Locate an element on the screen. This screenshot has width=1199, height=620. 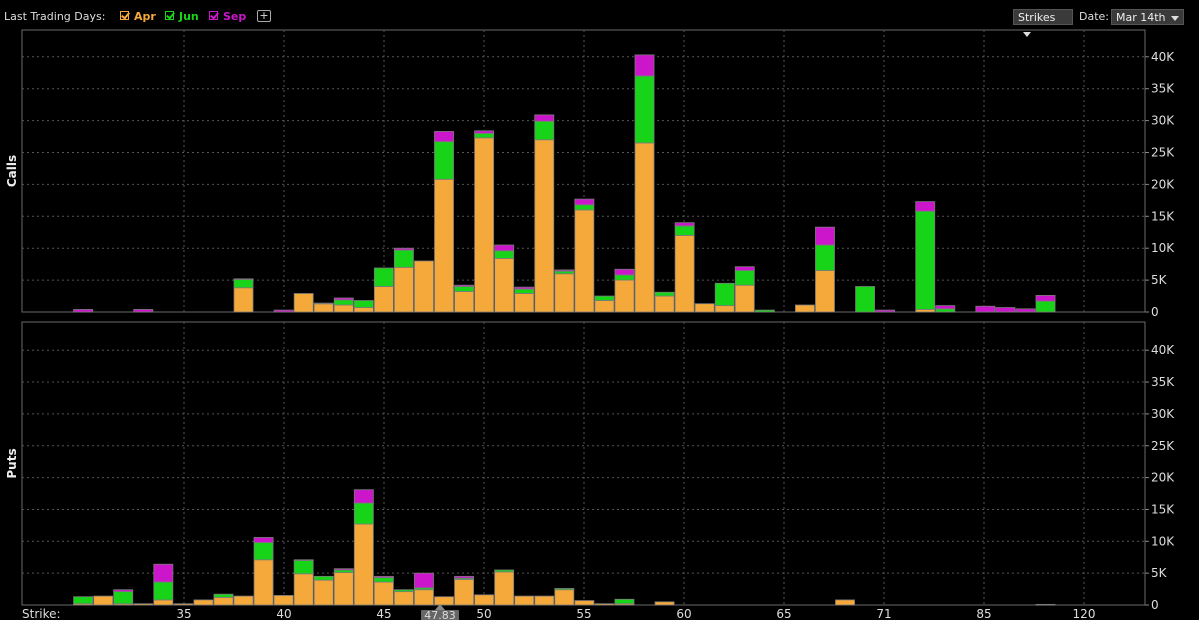
y-tick-label: 35K is located at coordinates (1163, 382).